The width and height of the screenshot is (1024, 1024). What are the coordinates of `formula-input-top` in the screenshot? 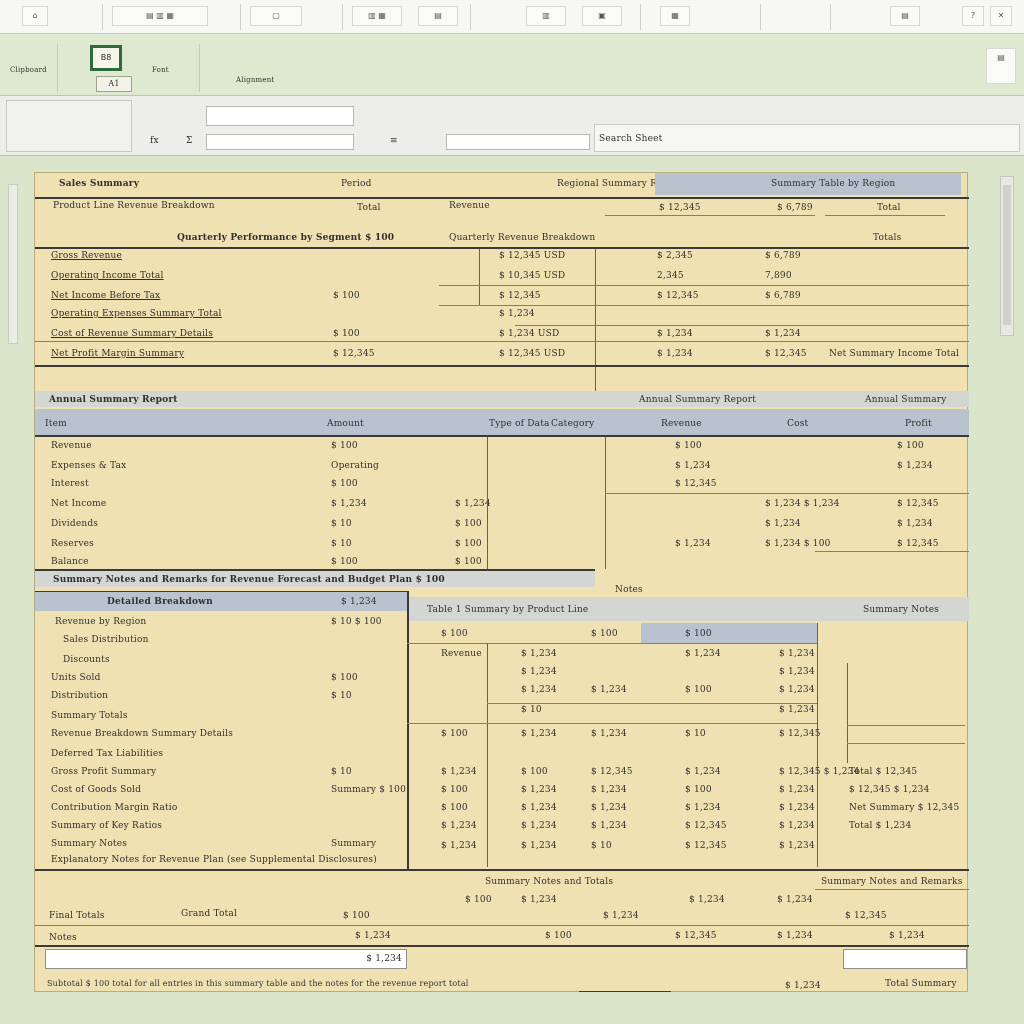 It's located at (280, 116).